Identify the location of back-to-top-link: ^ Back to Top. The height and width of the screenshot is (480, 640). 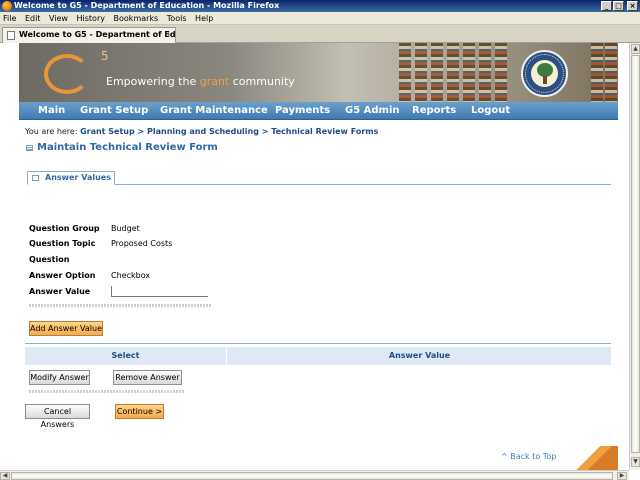
(528, 456).